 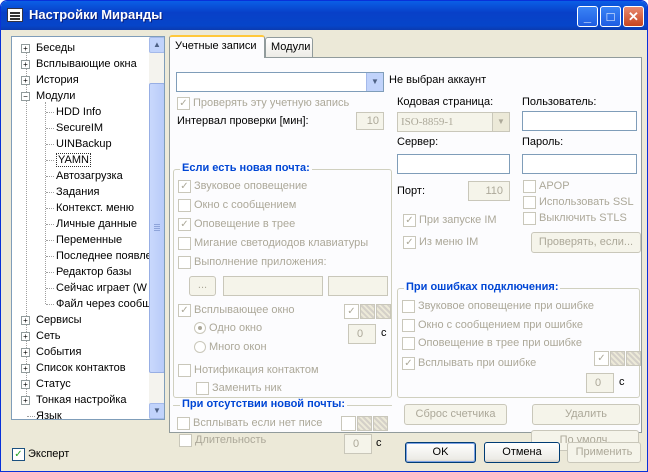 I want to click on tree-item: Переменные, so click(x=84, y=240).